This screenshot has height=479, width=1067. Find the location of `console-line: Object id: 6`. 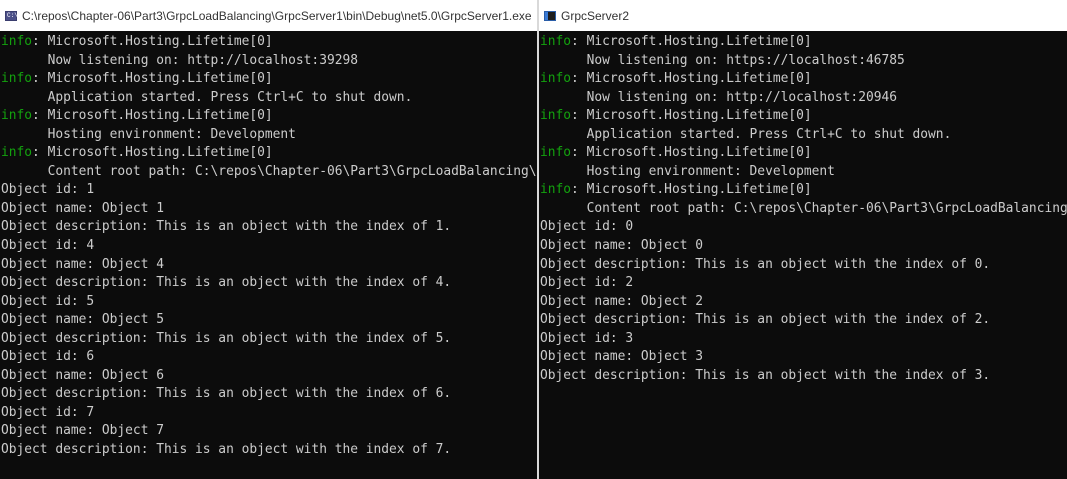

console-line: Object id: 6 is located at coordinates (269, 357).